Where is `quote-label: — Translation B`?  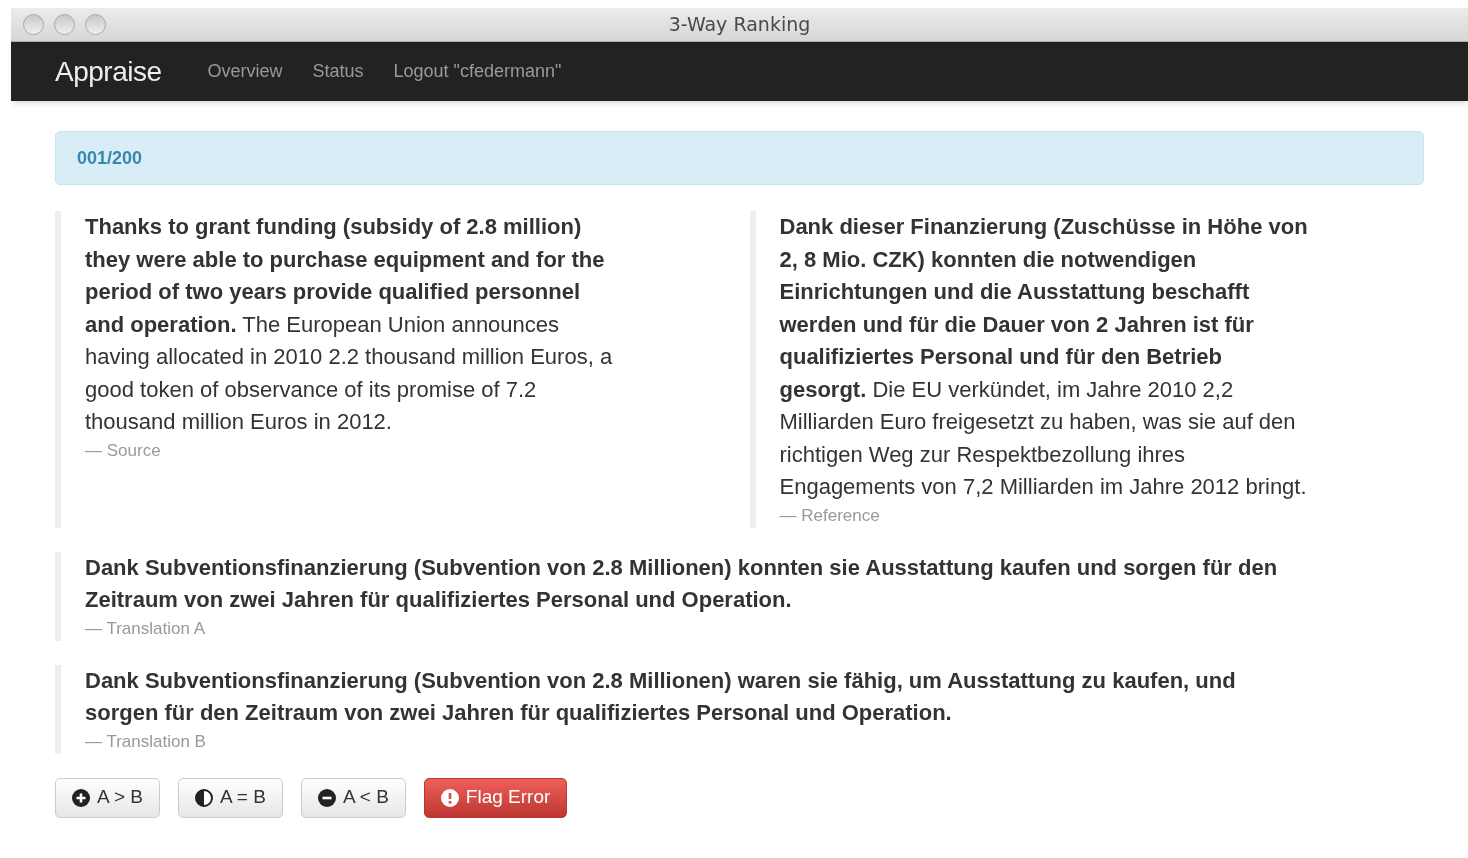 quote-label: — Translation B is located at coordinates (146, 741).